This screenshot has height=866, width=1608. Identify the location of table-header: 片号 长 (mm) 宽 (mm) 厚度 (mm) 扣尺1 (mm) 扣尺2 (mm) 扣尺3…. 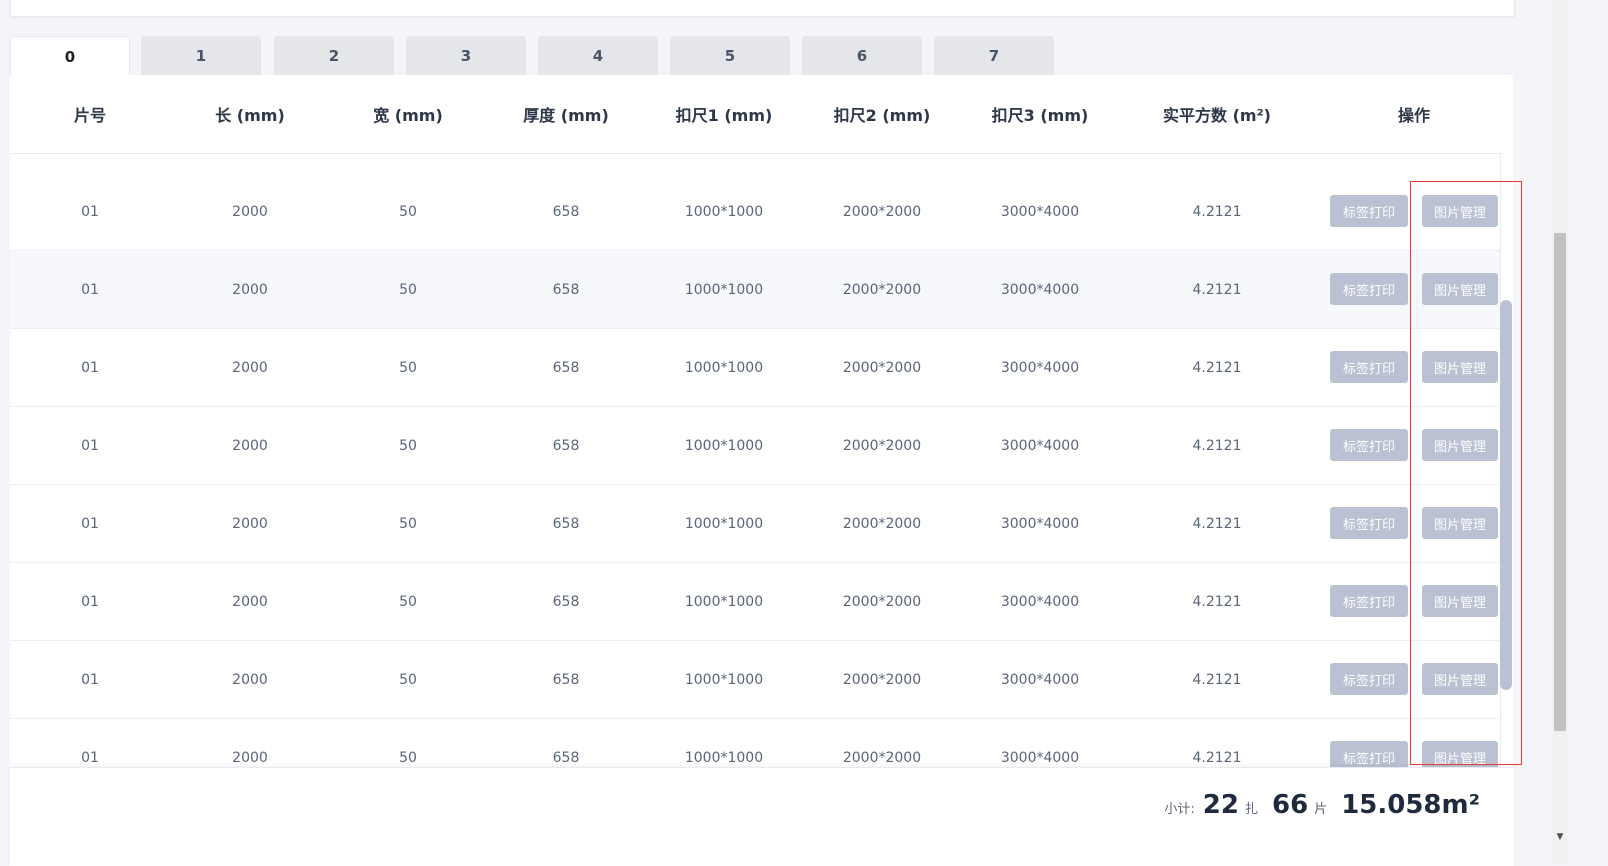
(761, 114).